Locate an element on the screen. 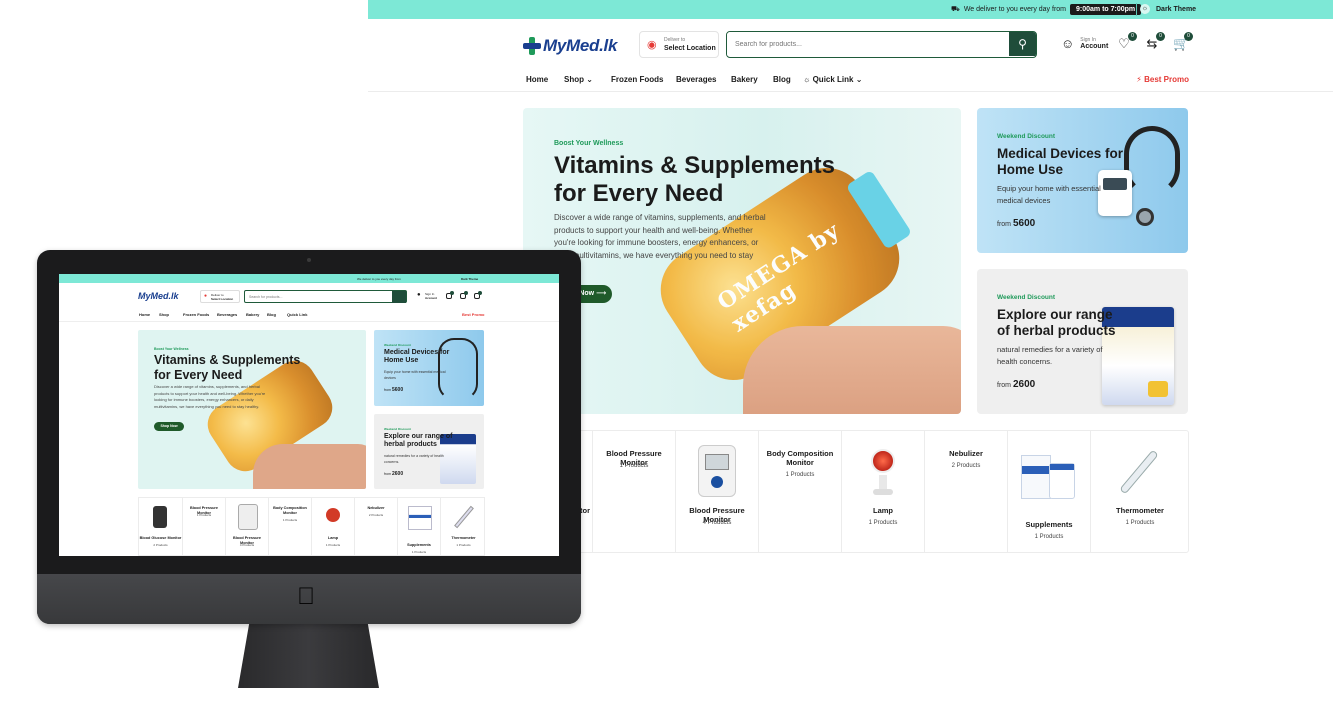 The image size is (1333, 703). search-button: ⚲ is located at coordinates (1022, 44).